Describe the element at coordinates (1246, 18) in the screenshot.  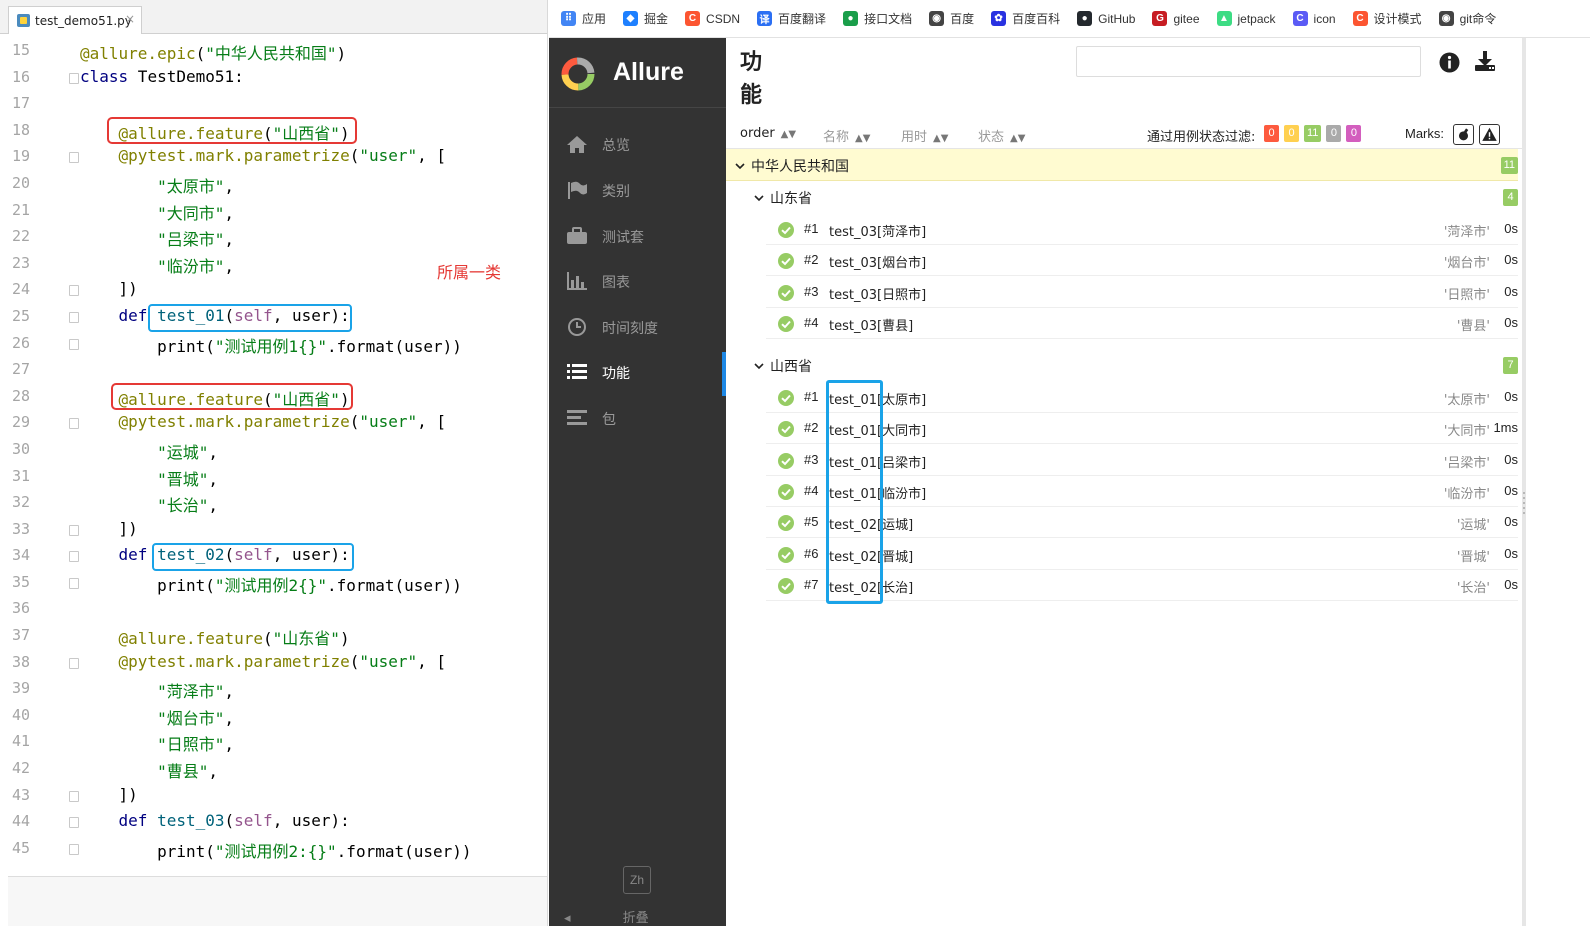
I see `bookmark-item: ▲ jetpack` at that location.